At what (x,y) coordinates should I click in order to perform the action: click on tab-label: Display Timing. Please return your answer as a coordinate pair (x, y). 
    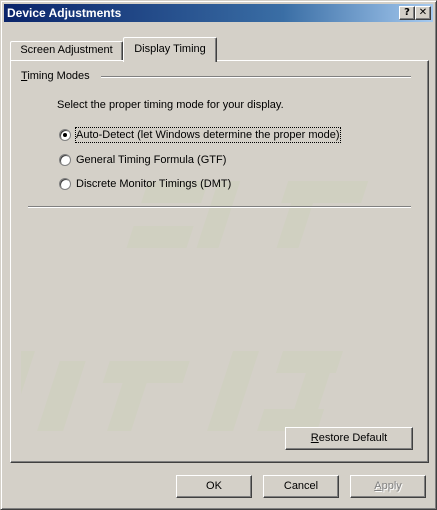
    Looking at the image, I should click on (170, 49).